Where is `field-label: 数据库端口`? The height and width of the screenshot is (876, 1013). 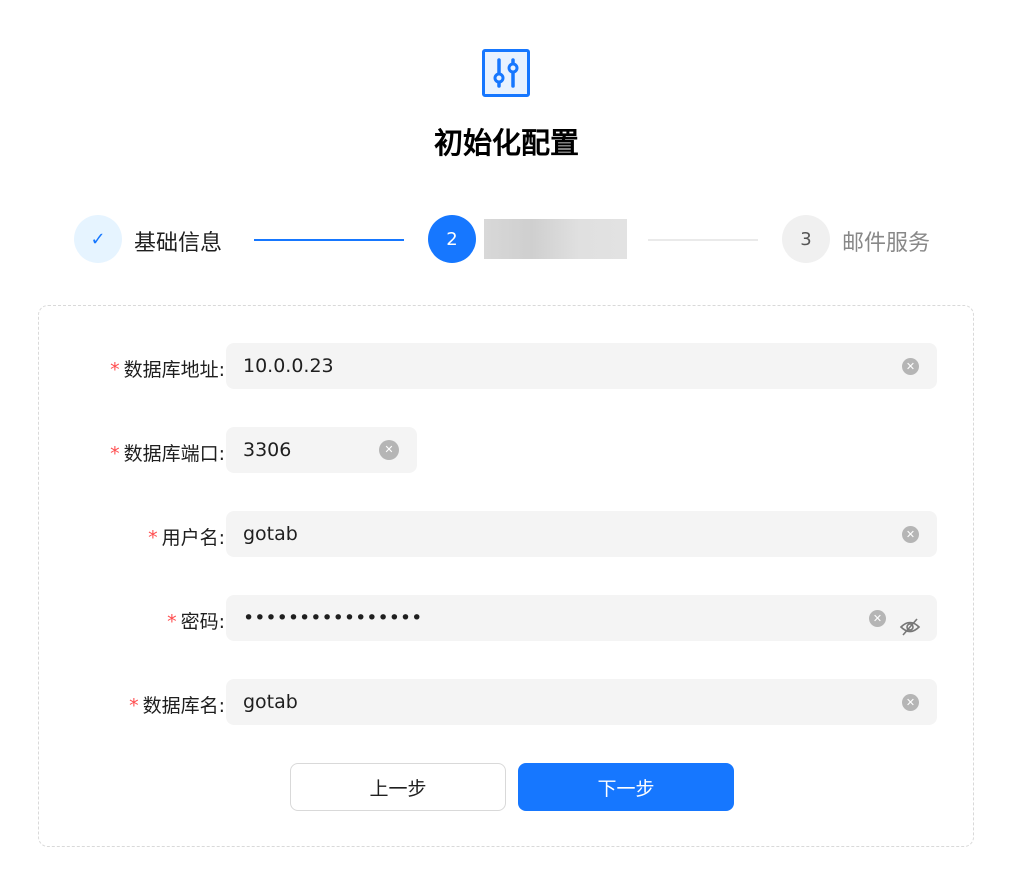
field-label: 数据库端口 is located at coordinates (171, 454).